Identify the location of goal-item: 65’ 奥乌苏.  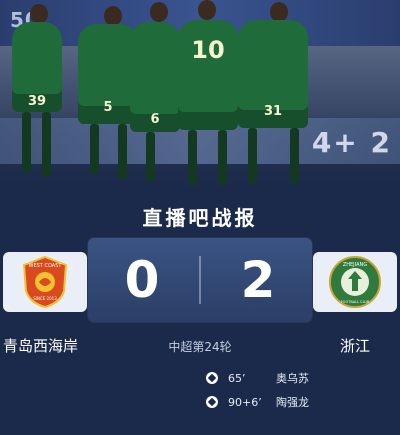
(257, 378).